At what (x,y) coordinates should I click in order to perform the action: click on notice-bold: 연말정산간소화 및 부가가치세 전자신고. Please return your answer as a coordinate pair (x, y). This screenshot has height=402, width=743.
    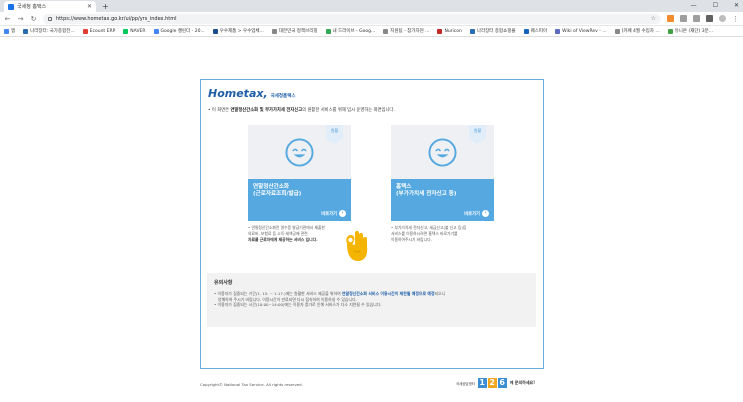
    Looking at the image, I should click on (266, 110).